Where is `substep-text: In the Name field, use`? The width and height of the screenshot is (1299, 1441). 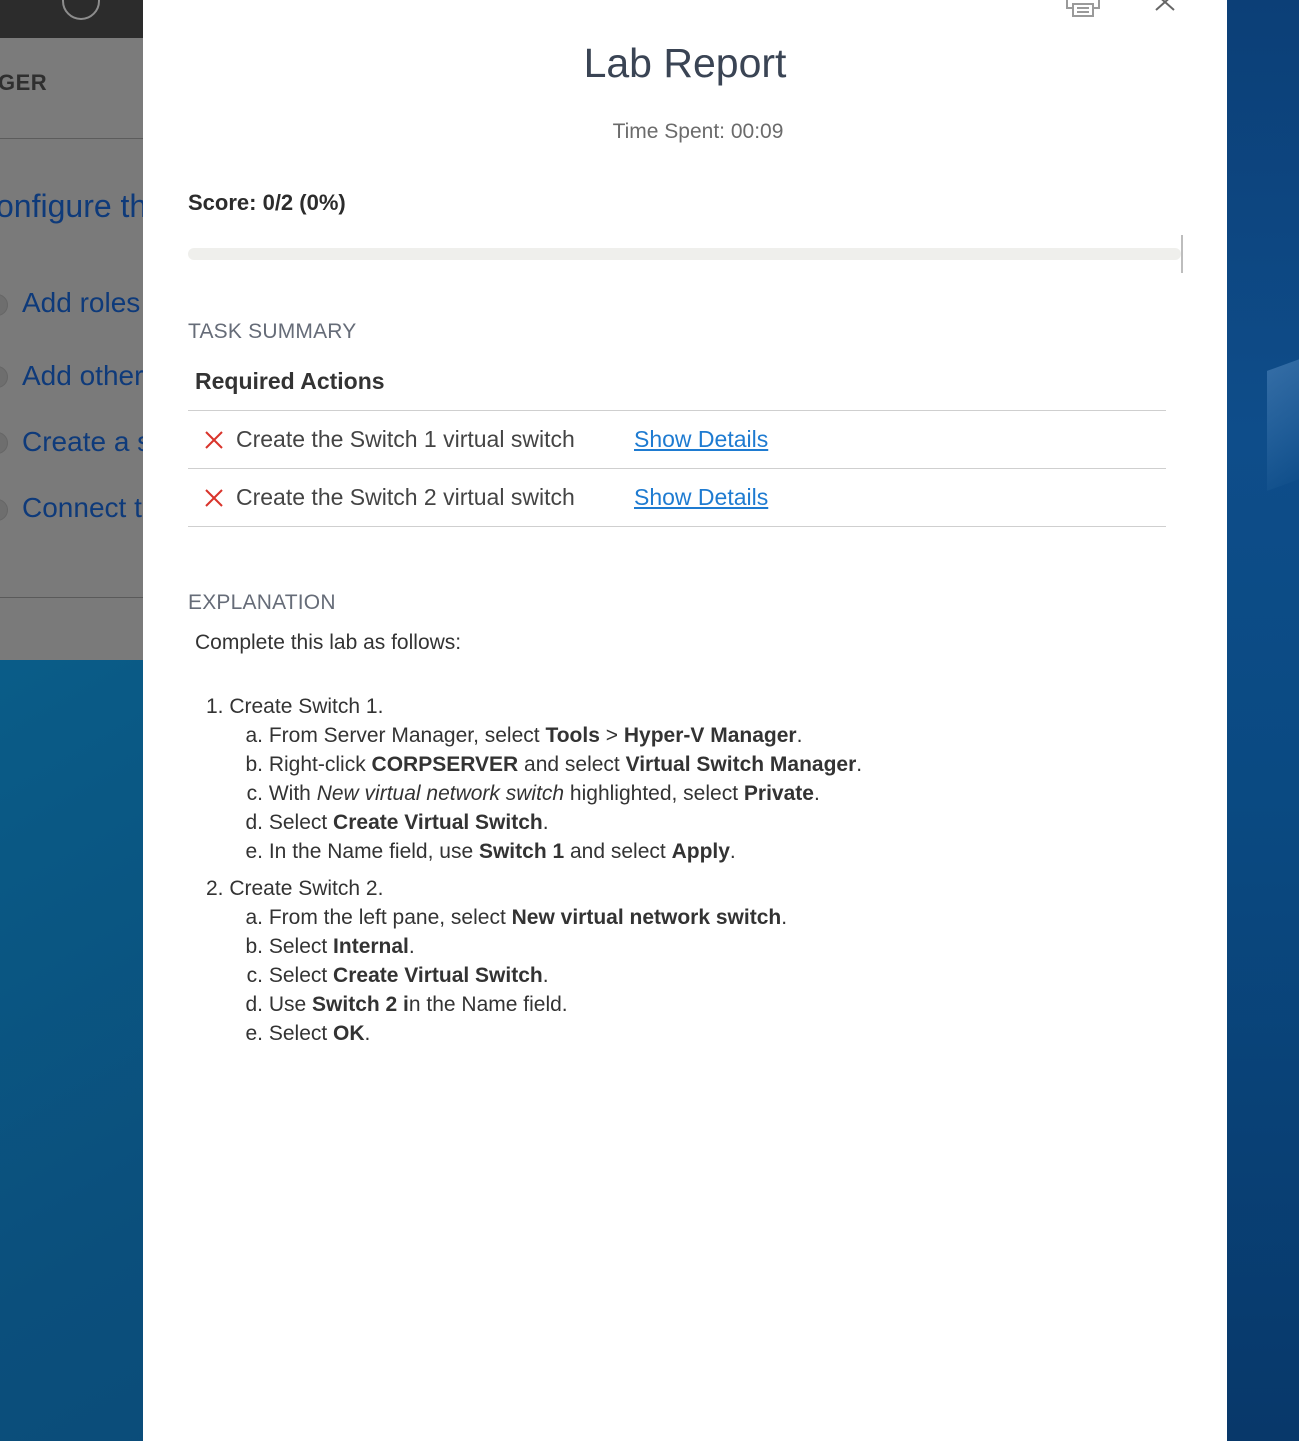
substep-text: In the Name field, use is located at coordinates (373, 851).